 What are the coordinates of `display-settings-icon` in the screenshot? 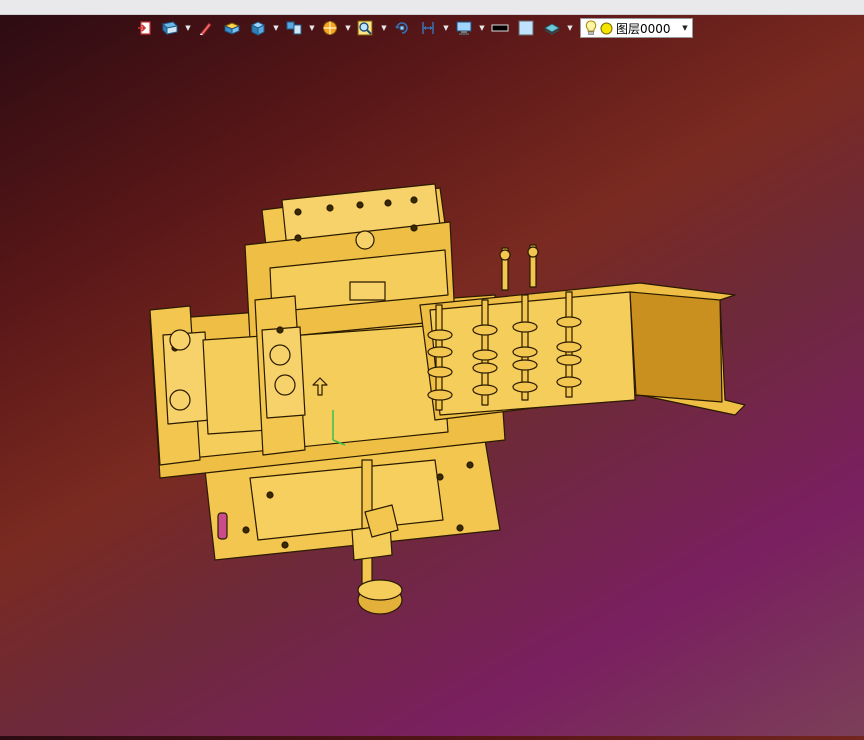 It's located at (464, 28).